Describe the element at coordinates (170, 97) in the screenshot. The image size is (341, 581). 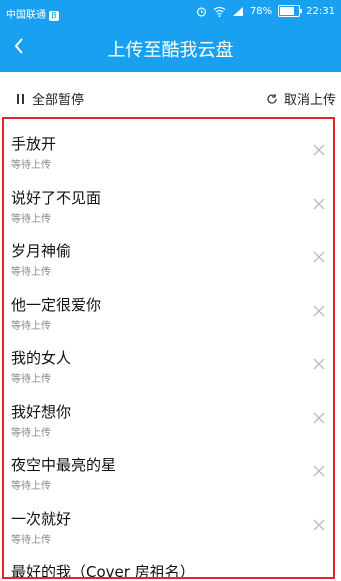
I see `toolbar: 全部暂停 取消上传` at that location.